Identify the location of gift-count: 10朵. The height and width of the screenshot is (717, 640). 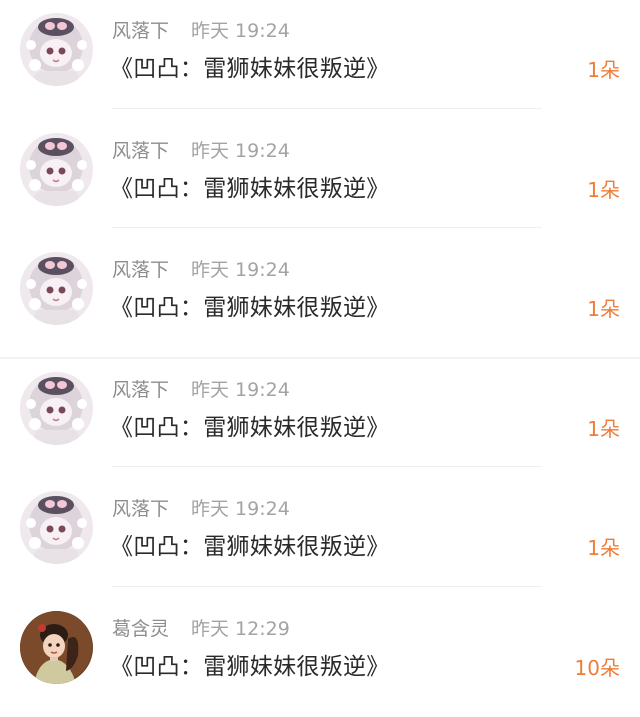
(597, 666).